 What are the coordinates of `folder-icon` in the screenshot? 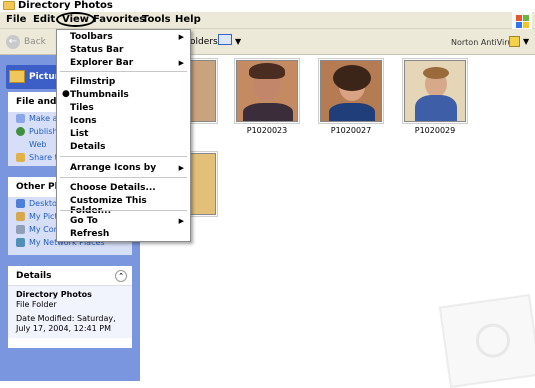 It's located at (9, 5).